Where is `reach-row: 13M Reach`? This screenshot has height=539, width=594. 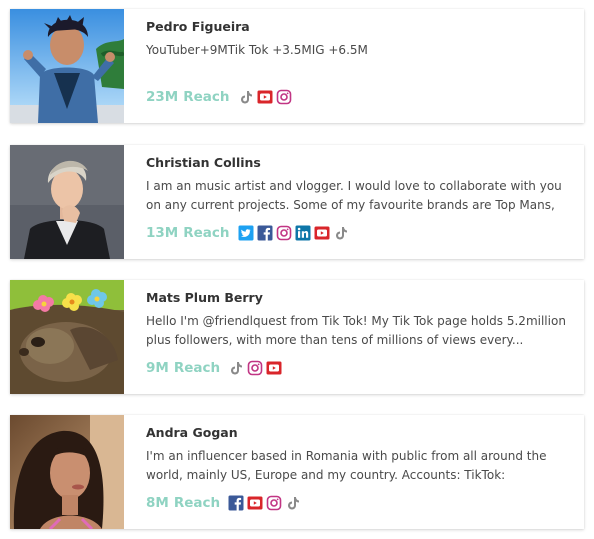 reach-row: 13M Reach is located at coordinates (247, 233).